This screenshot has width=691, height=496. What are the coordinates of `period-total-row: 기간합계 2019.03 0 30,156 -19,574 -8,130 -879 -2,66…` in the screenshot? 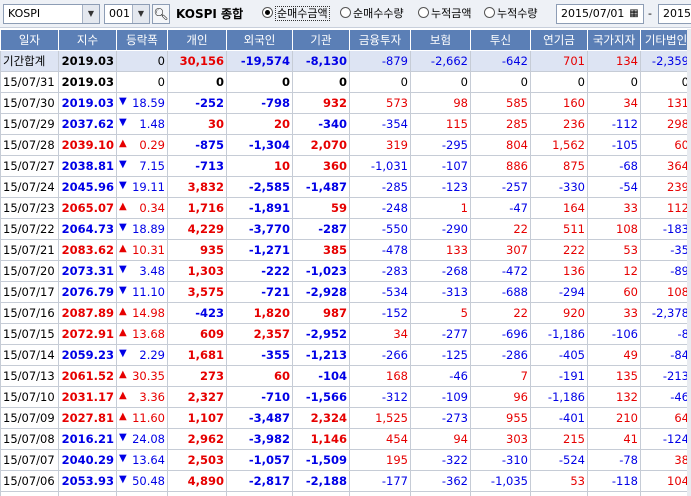 It's located at (345, 61).